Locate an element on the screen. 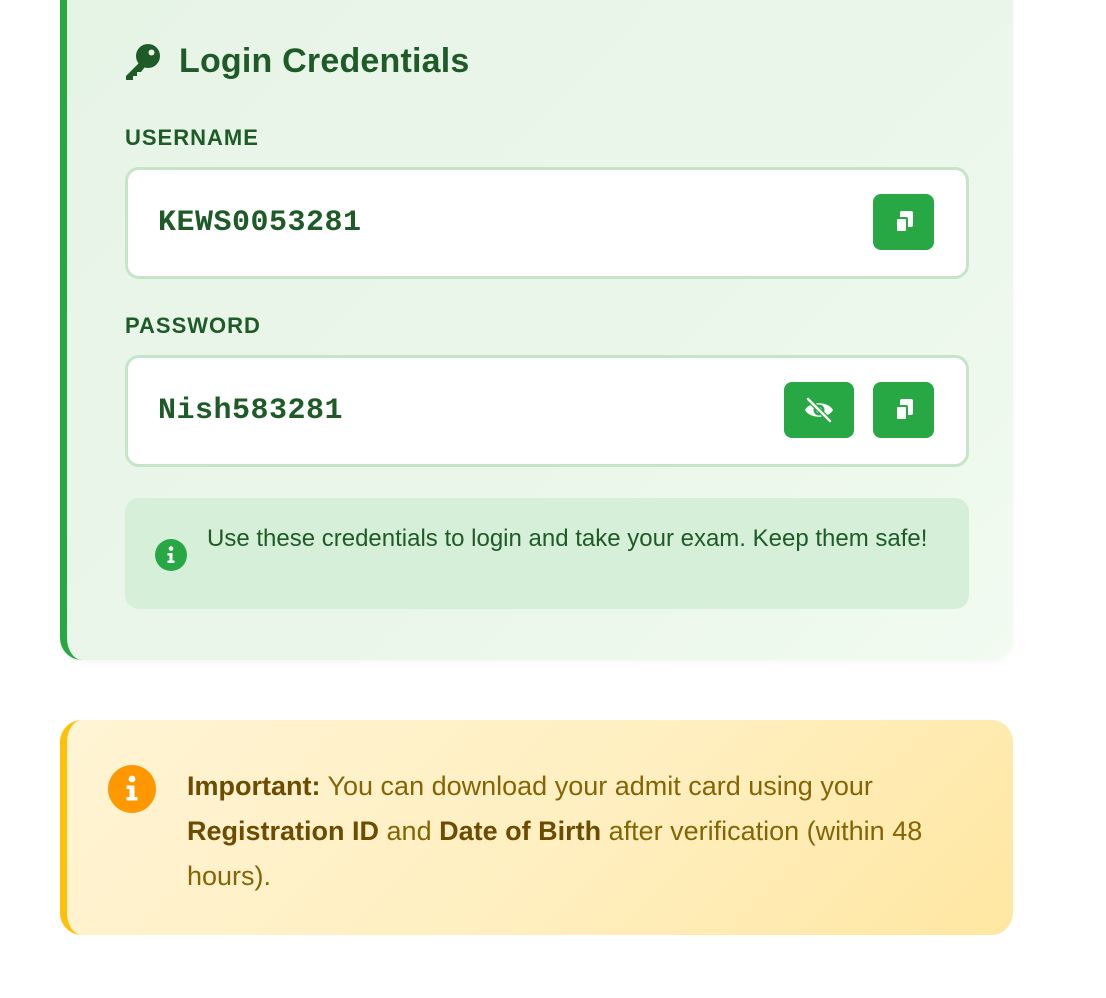 The height and width of the screenshot is (998, 1106). eye-slash-icon is located at coordinates (819, 410).